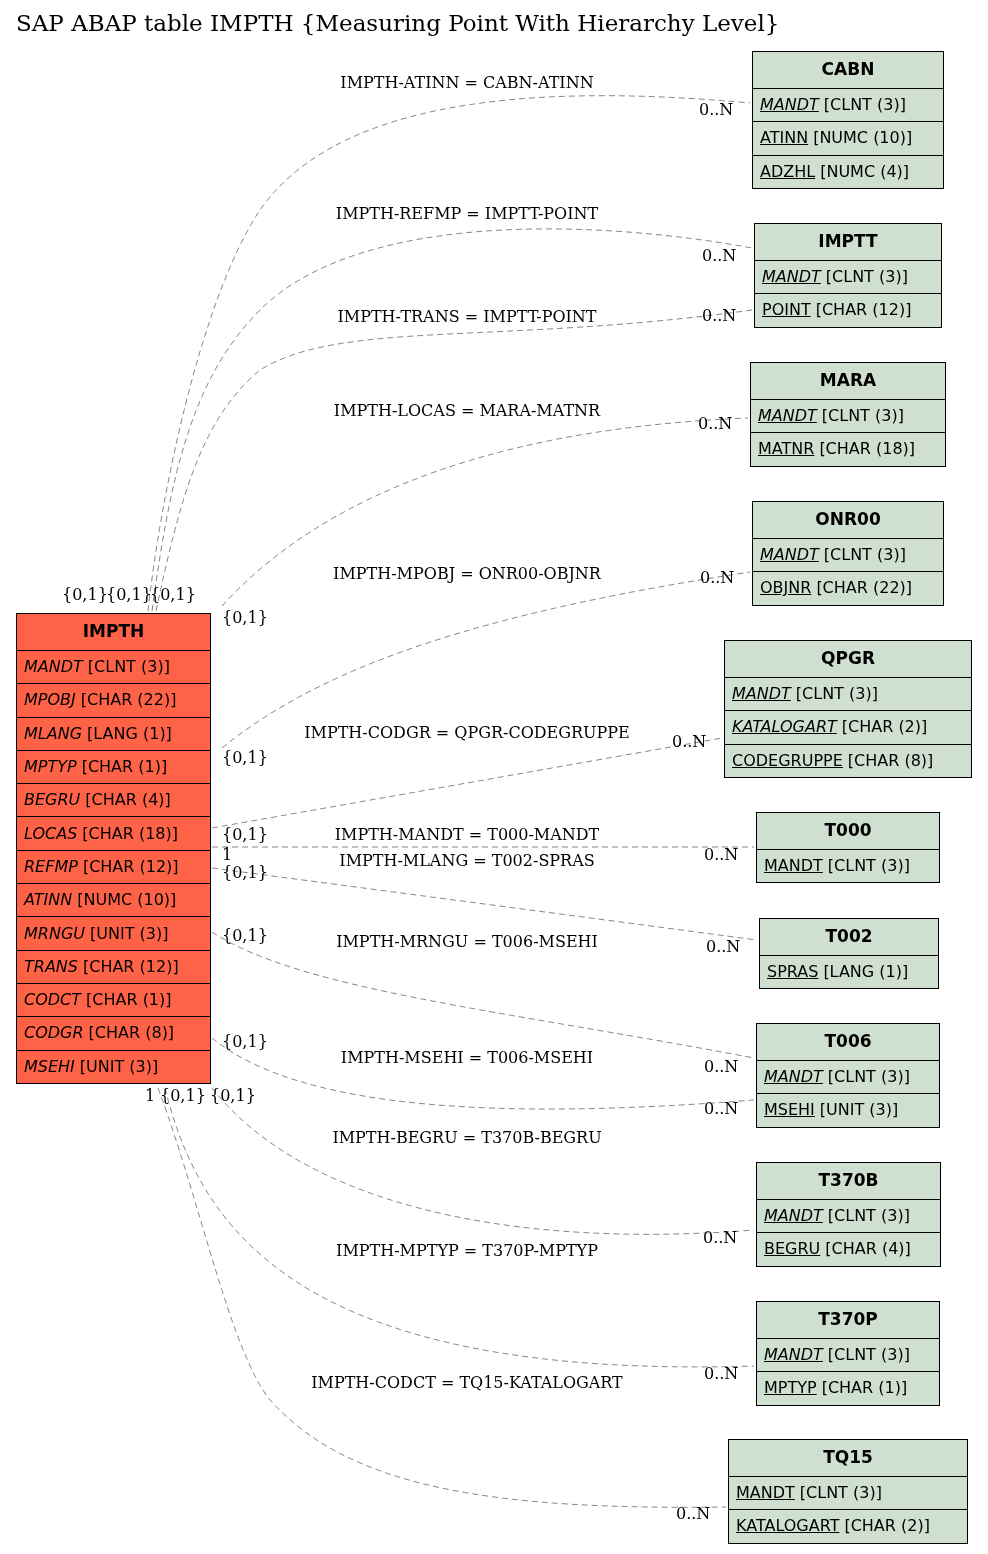 The width and height of the screenshot is (988, 1554). I want to click on field-name: MRNGU, so click(54, 933).